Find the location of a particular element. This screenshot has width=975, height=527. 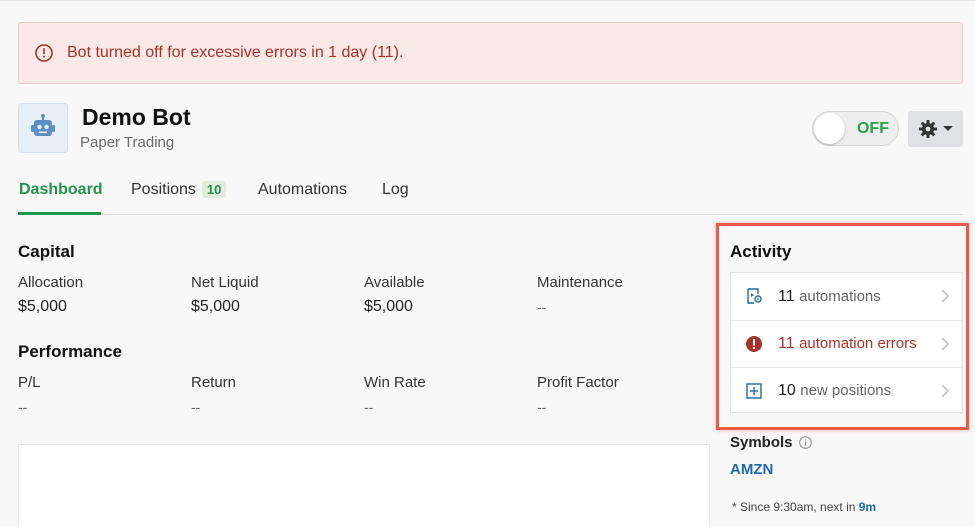

available-label: Available is located at coordinates (394, 282).